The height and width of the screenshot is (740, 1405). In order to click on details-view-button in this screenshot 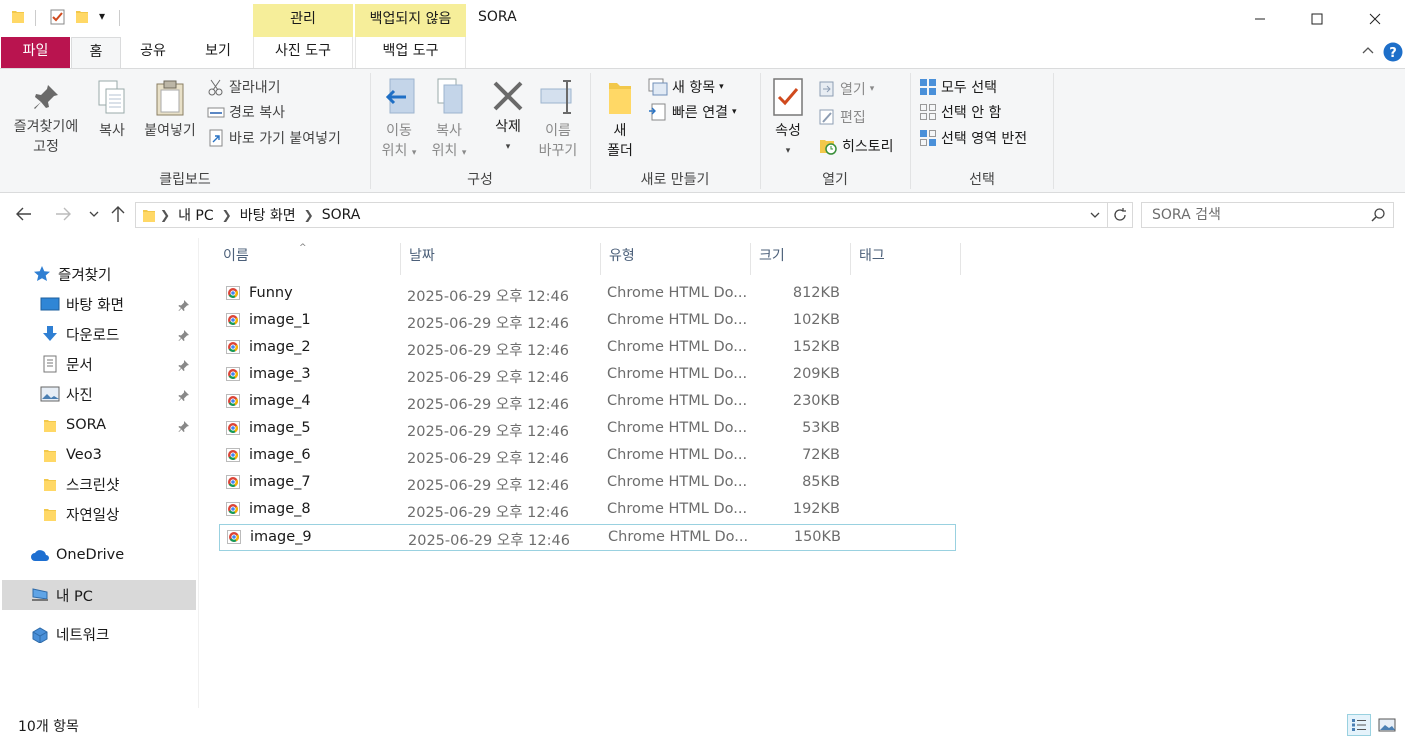, I will do `click(1359, 725)`.